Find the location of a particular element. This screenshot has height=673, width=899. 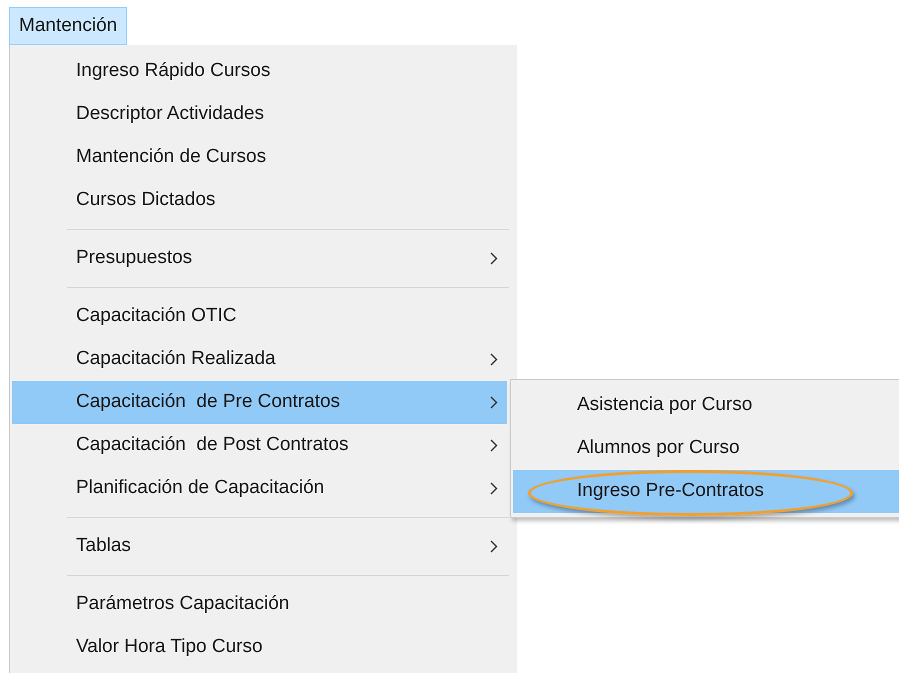

menu-item: Planificación de Capacitación is located at coordinates (259, 488).